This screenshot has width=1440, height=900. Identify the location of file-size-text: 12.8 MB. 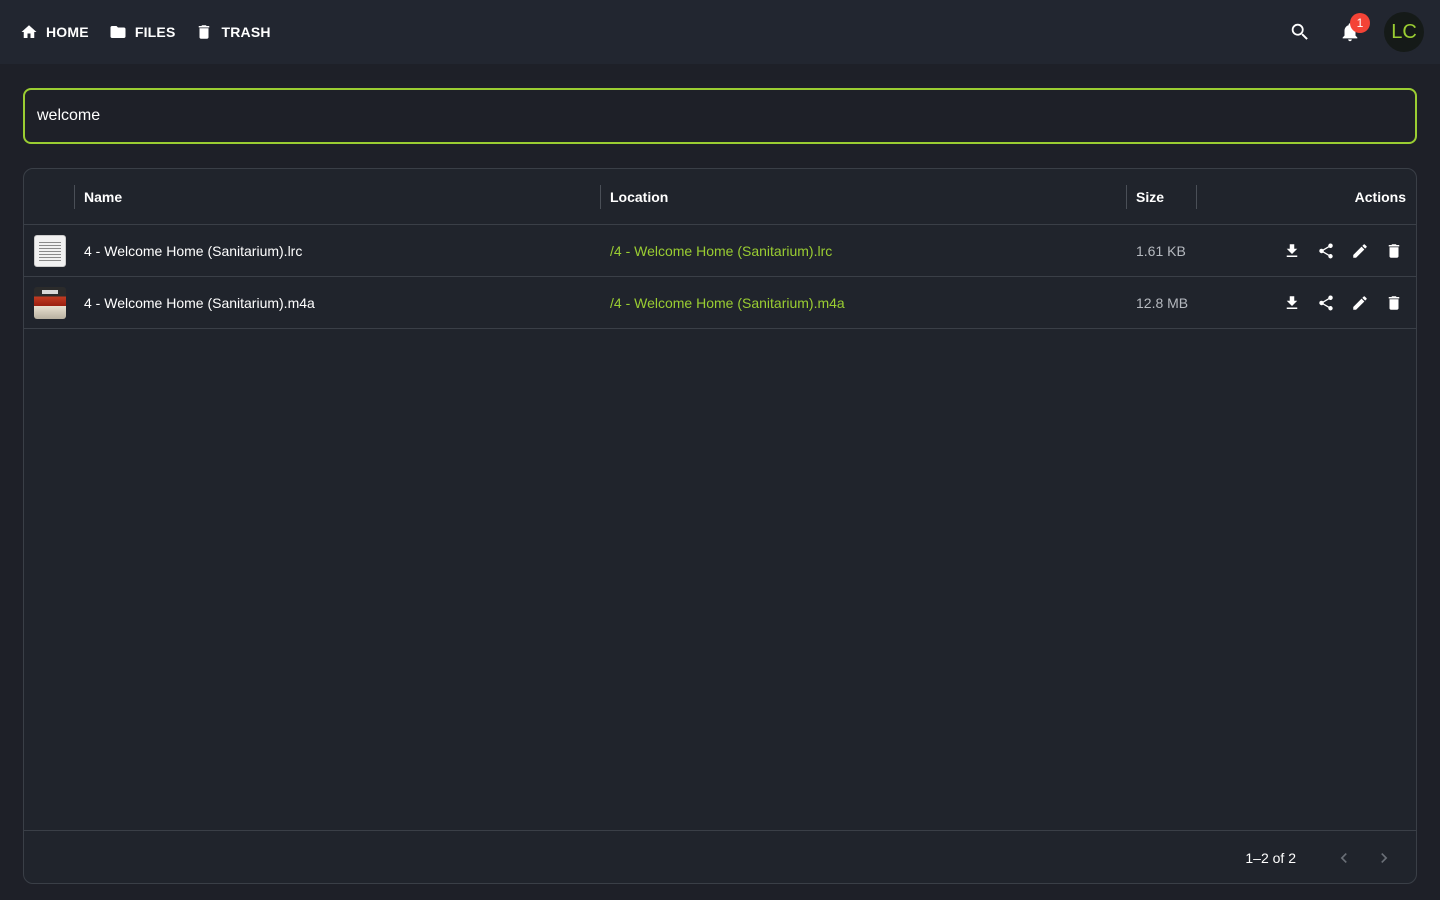
(1162, 303).